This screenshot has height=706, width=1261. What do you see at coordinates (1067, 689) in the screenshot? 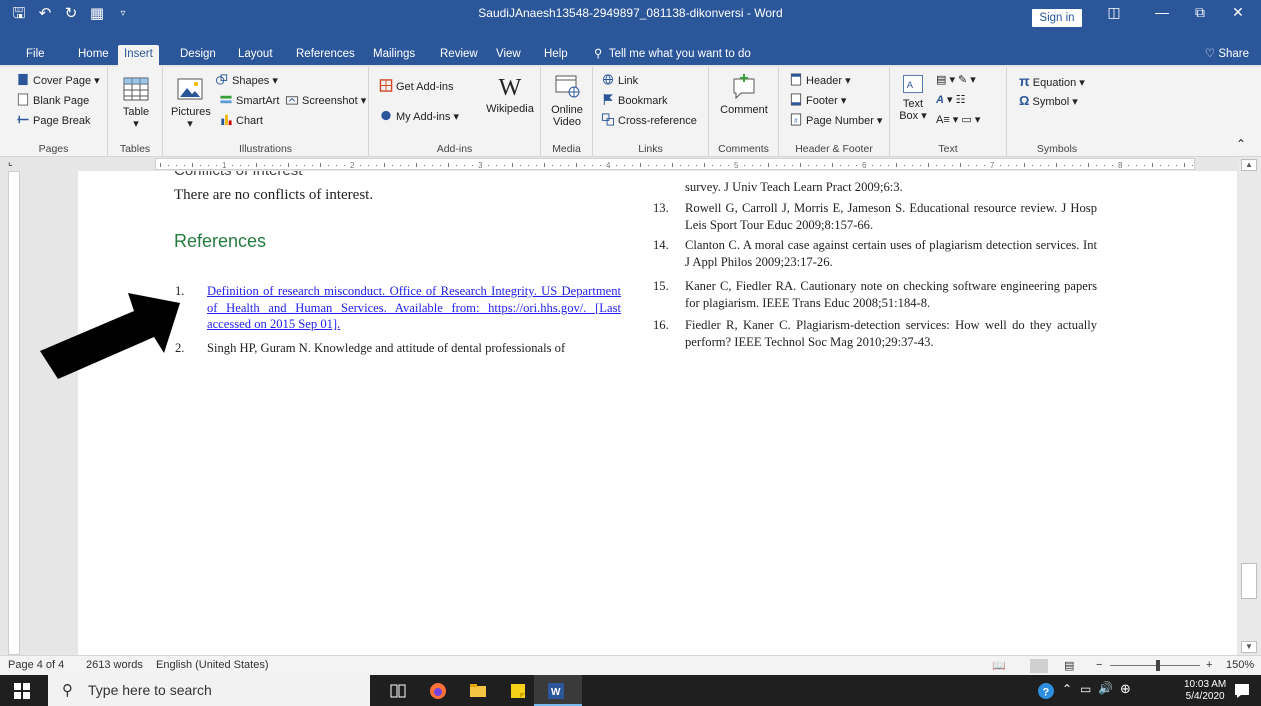
I see `show-hidden-icons-icon: ⌃` at bounding box center [1067, 689].